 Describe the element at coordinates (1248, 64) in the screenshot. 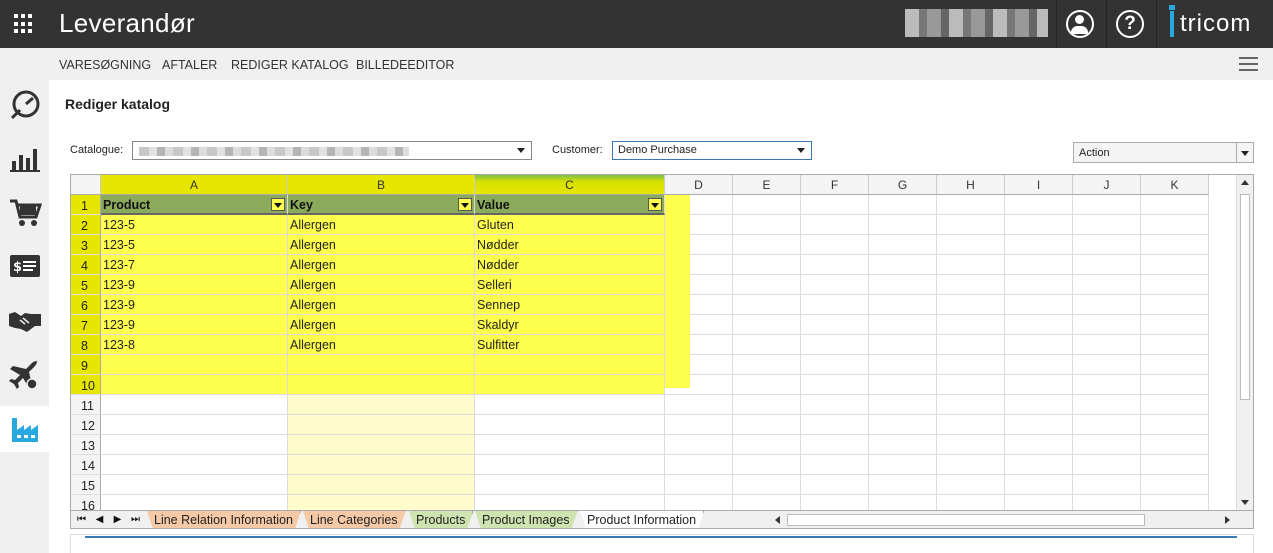

I see `menu-icon` at that location.